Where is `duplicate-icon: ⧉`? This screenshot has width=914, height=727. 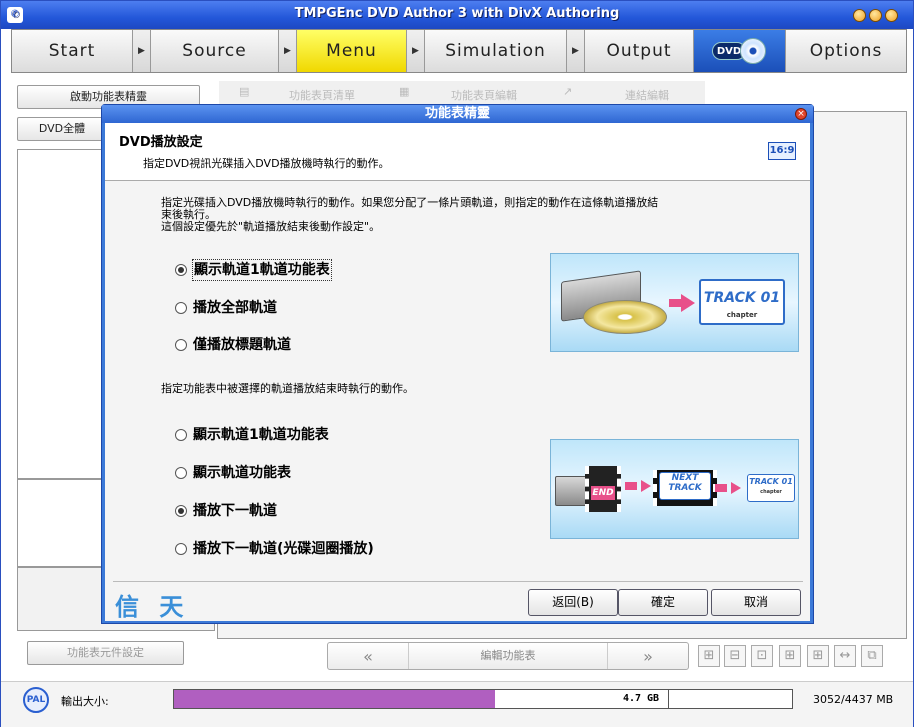
duplicate-icon: ⧉ is located at coordinates (872, 656).